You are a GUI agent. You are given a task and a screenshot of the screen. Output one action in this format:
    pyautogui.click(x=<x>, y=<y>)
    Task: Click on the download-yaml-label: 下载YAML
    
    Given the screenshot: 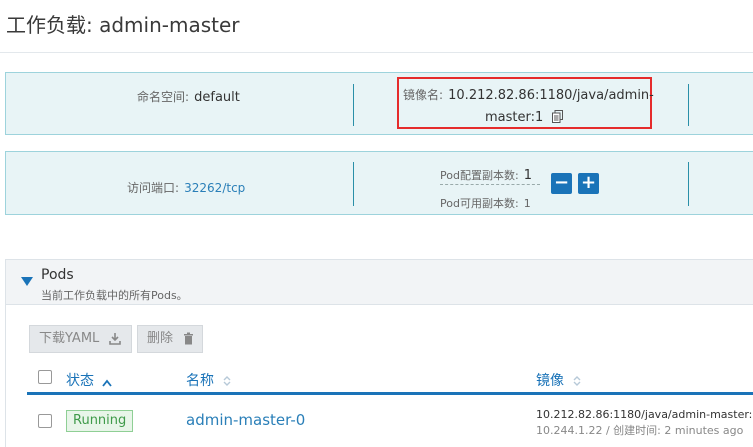 What is the action you would take?
    pyautogui.click(x=69, y=338)
    